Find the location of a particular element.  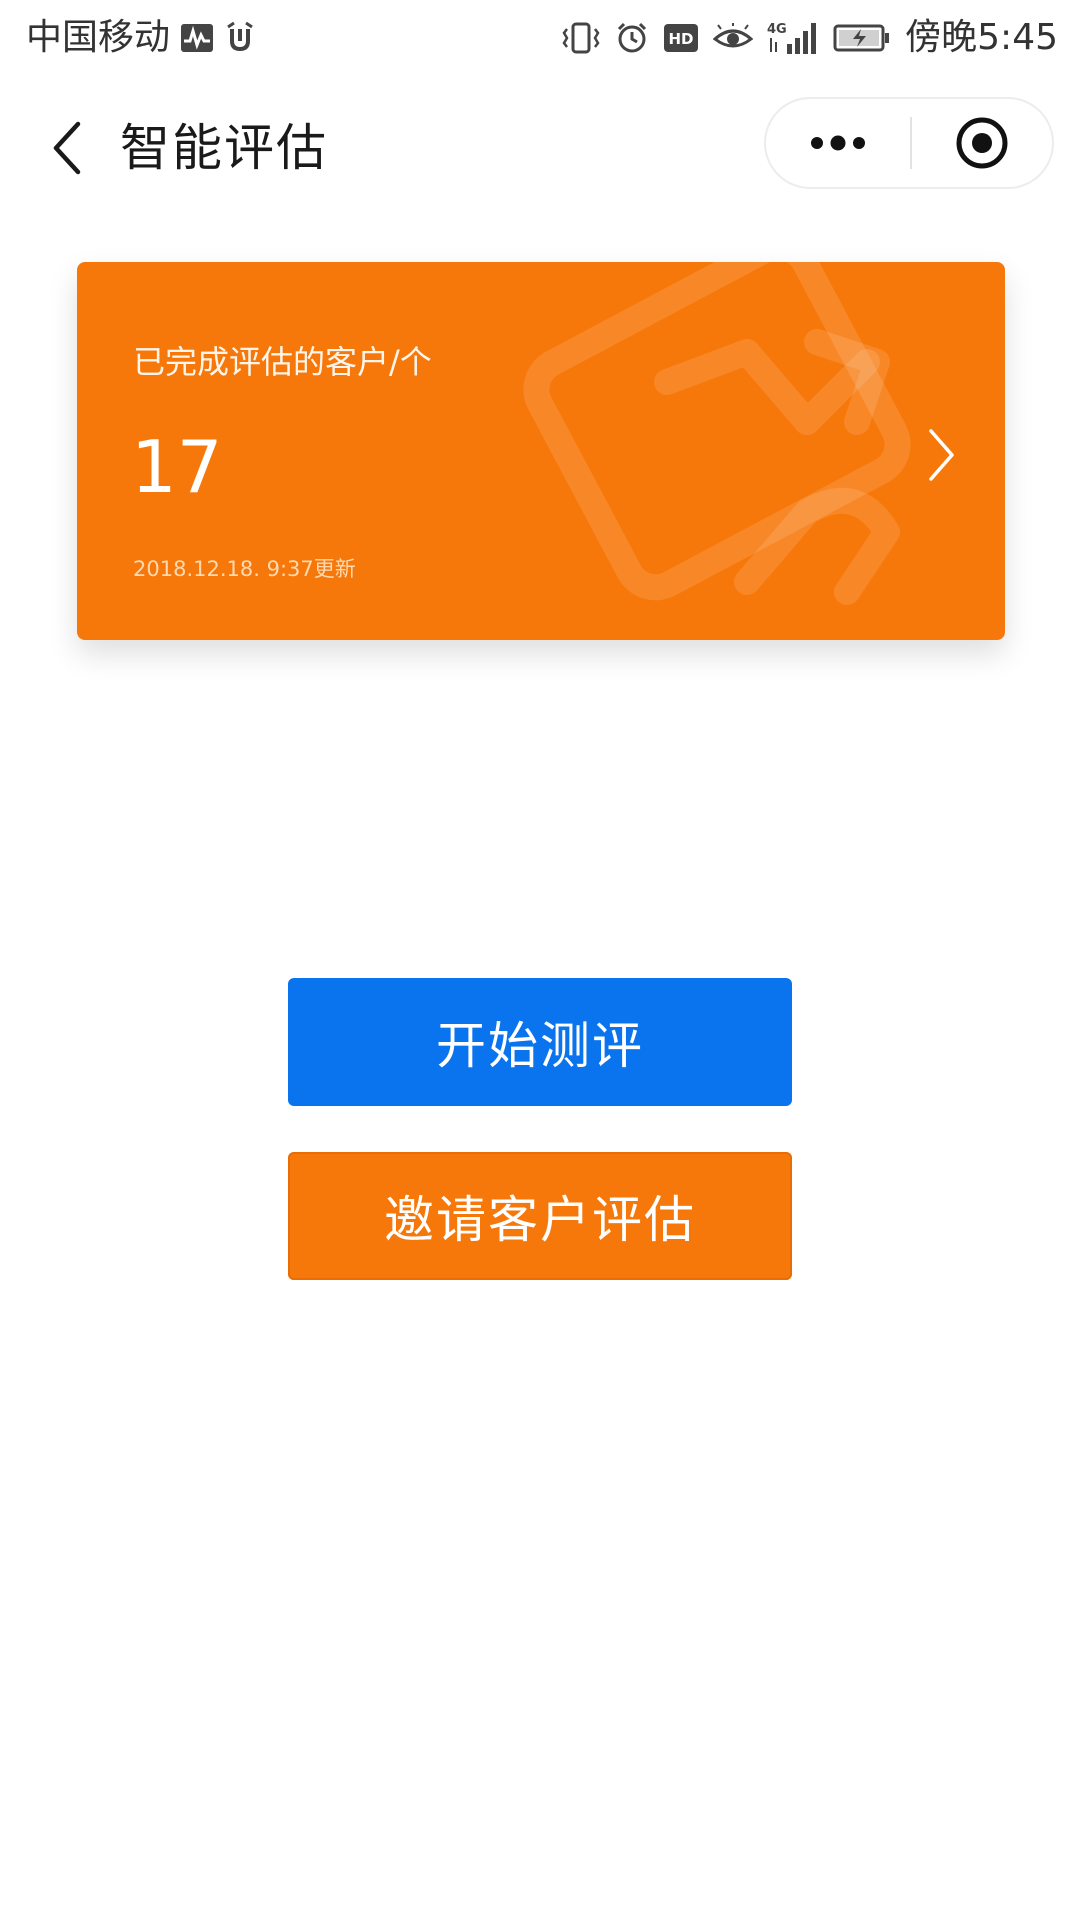

more-button is located at coordinates (838, 143).